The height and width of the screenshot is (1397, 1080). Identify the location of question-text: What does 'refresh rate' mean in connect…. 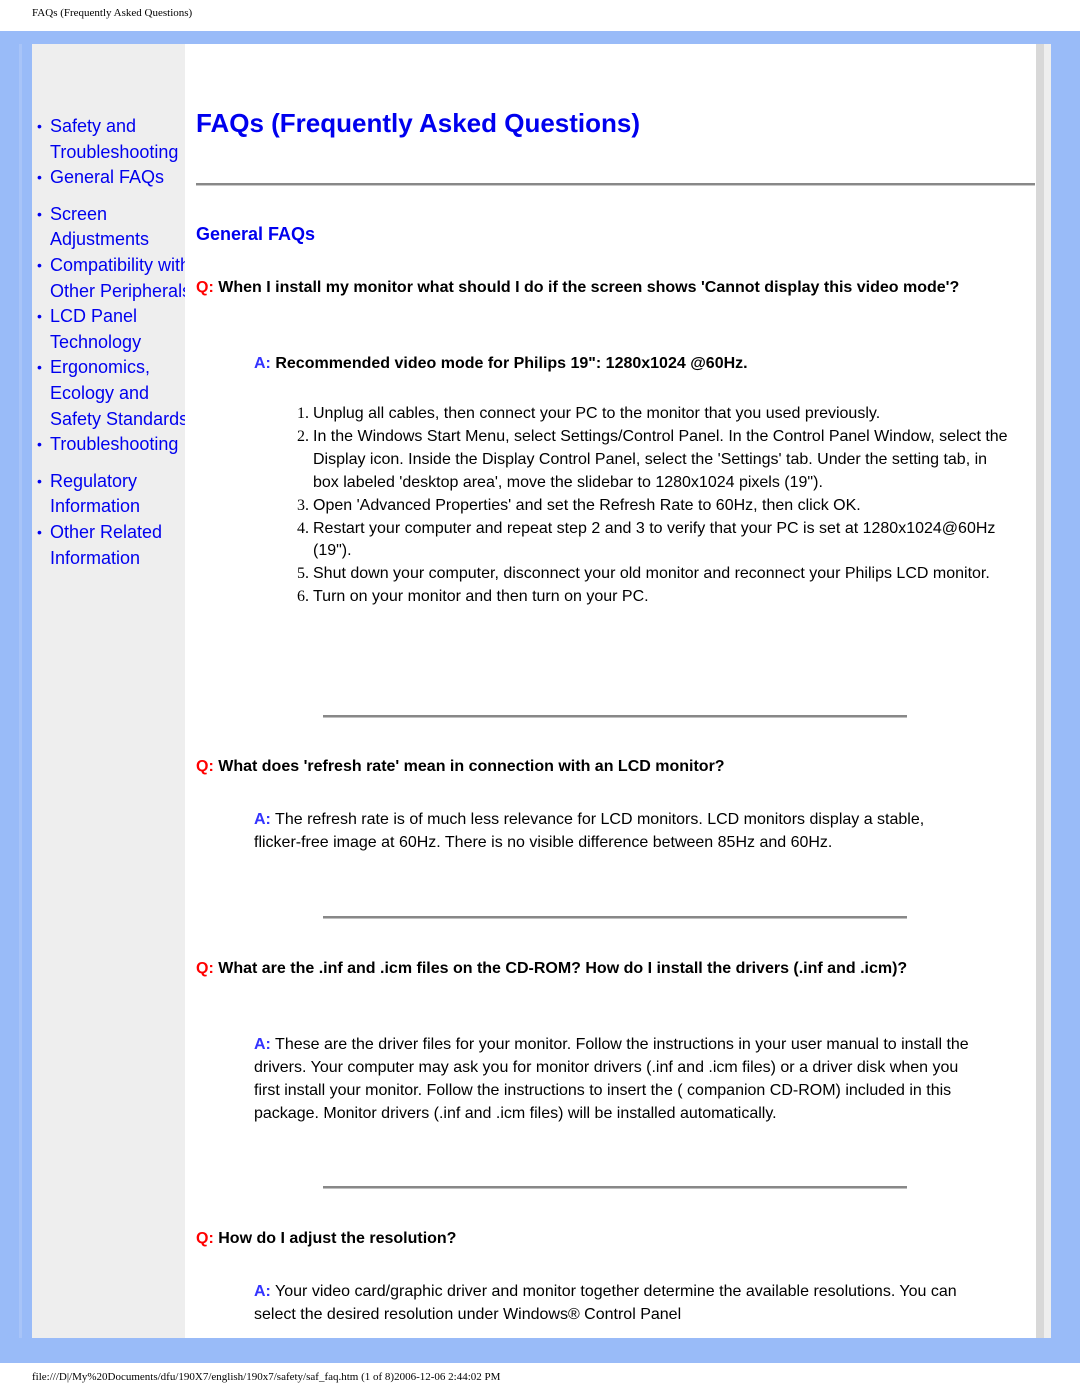
(471, 766).